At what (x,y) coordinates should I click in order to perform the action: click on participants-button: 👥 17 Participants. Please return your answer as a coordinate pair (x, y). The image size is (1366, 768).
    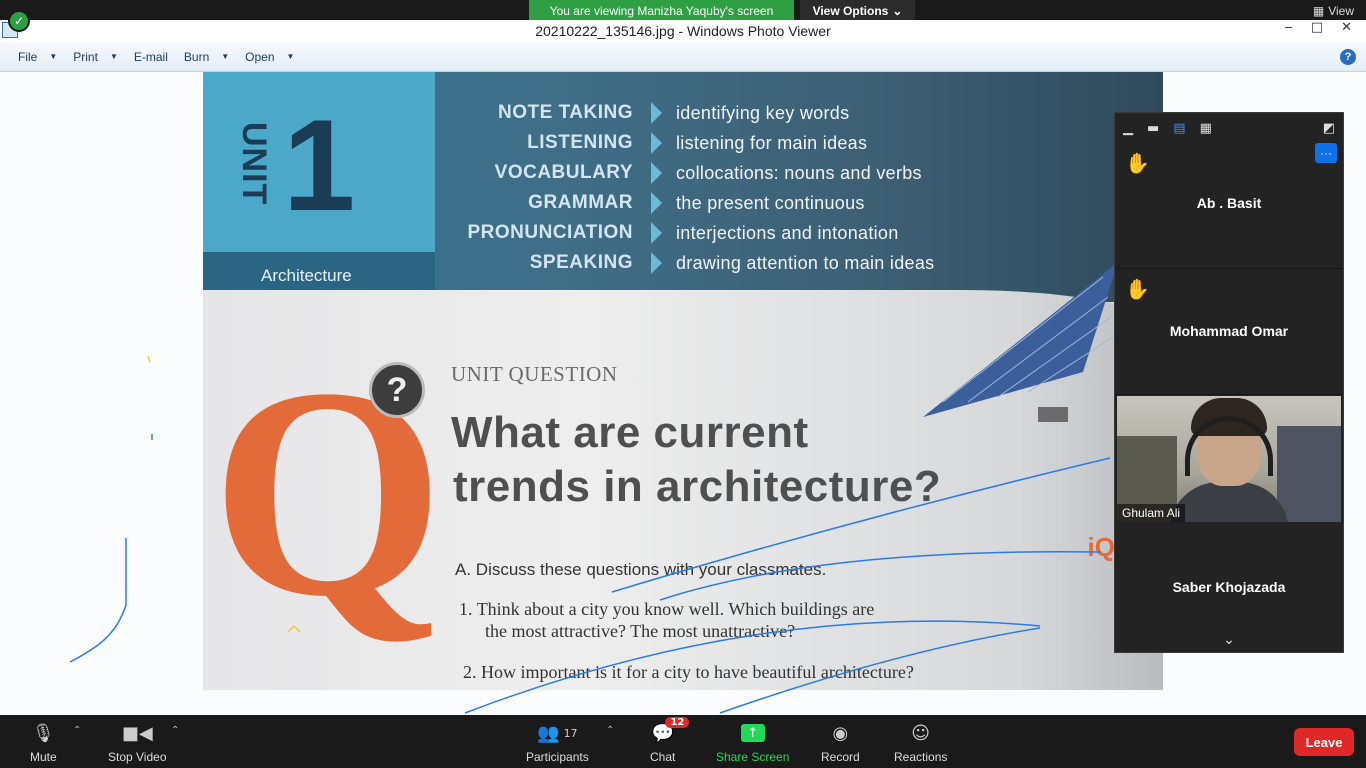
    Looking at the image, I should click on (557, 743).